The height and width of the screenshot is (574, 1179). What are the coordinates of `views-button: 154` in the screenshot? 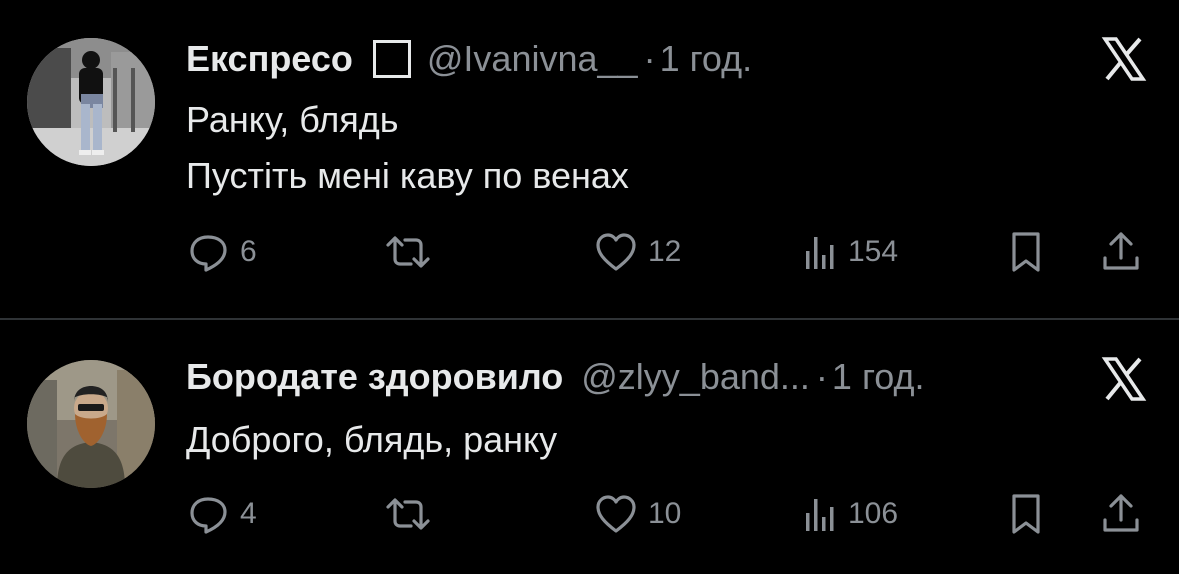 It's located at (850, 252).